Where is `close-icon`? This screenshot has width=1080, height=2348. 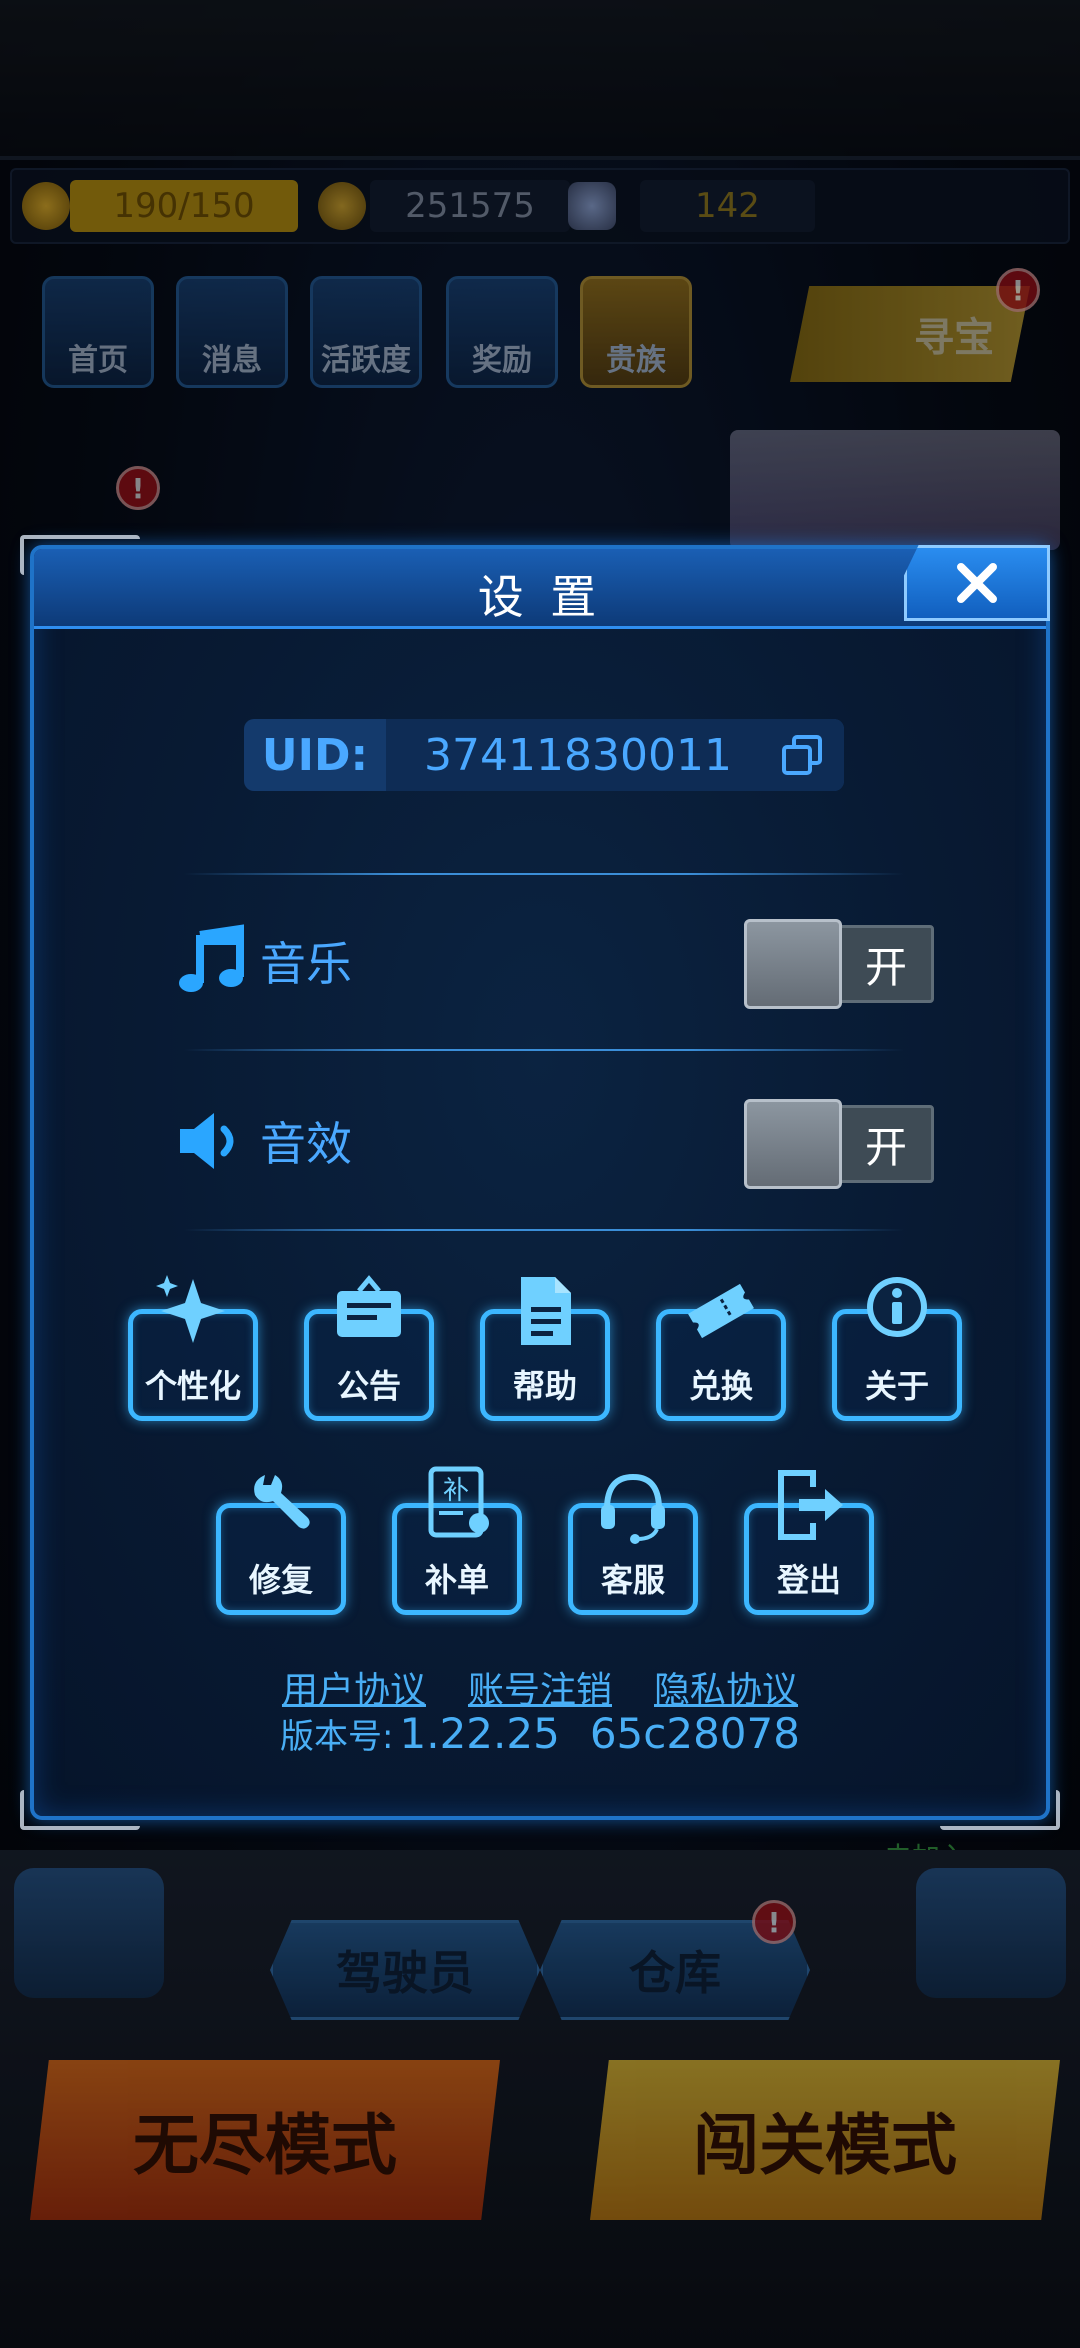
close-icon is located at coordinates (977, 583).